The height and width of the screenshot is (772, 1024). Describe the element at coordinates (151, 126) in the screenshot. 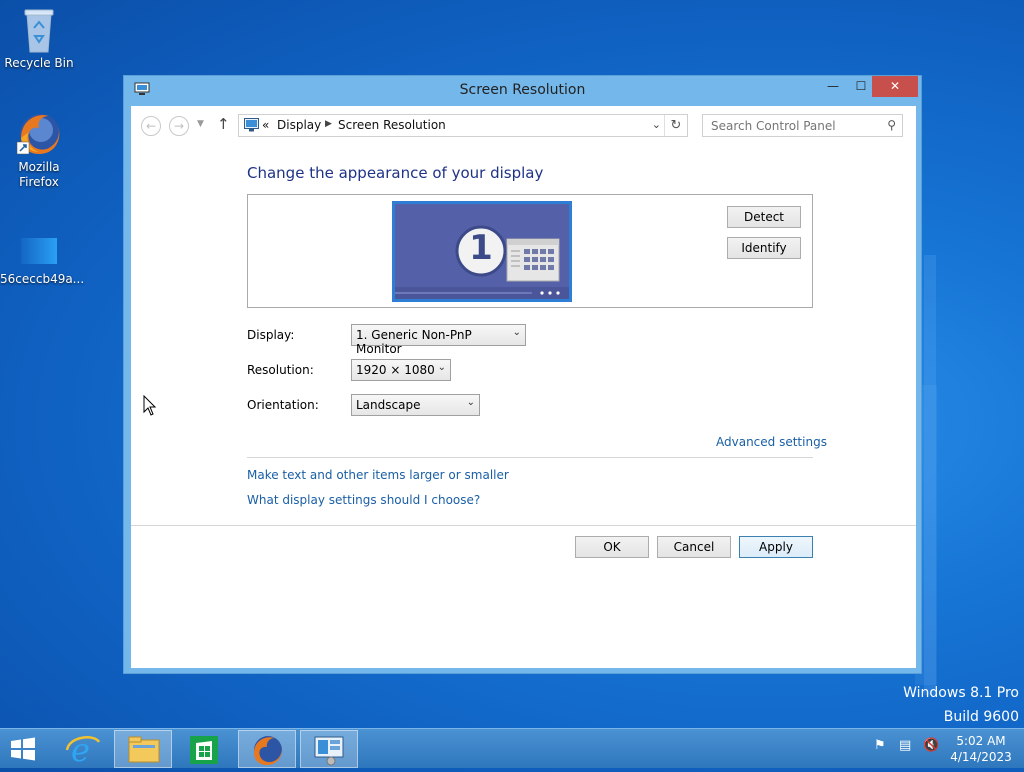

I see `back-button: ←` at that location.